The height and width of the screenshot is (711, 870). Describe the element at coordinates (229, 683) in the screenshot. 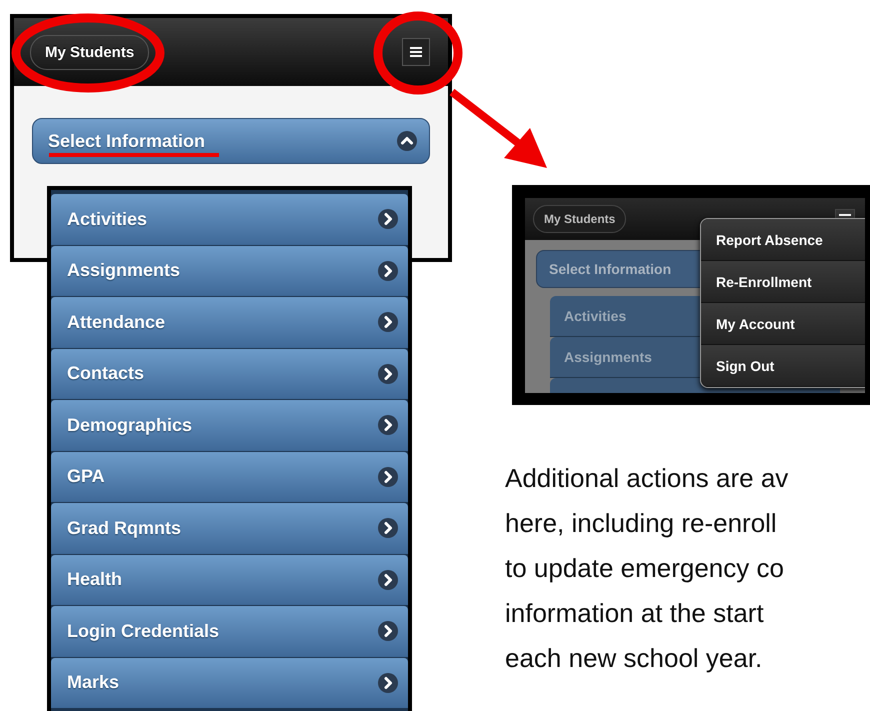

I see `list-item: Marks` at that location.